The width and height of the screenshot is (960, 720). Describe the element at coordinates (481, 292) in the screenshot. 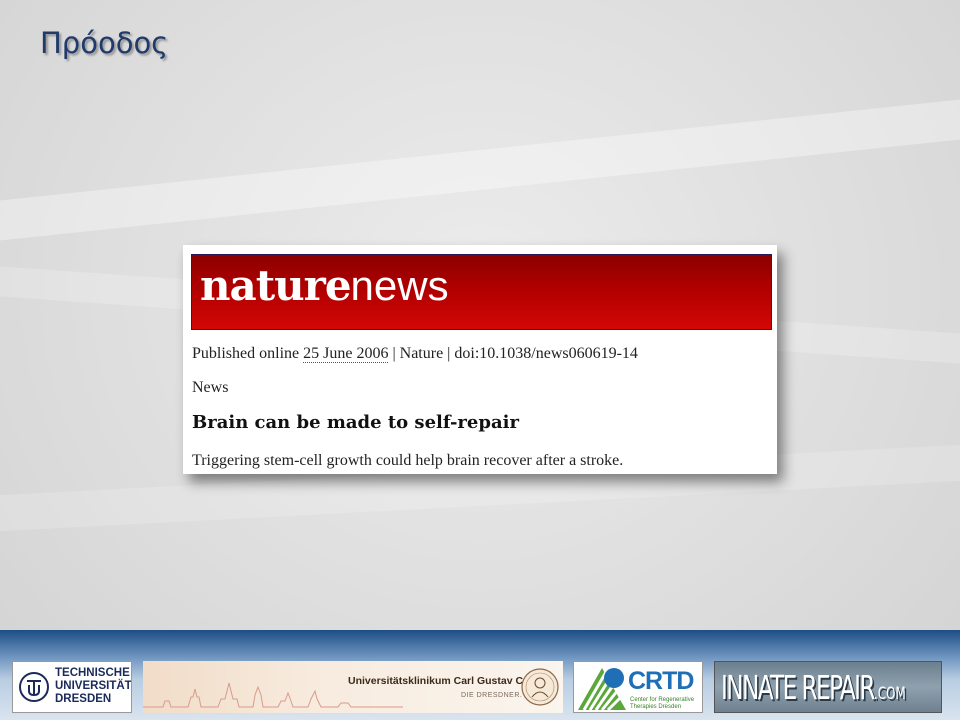

I see `nature-news-banner: naturenews` at that location.